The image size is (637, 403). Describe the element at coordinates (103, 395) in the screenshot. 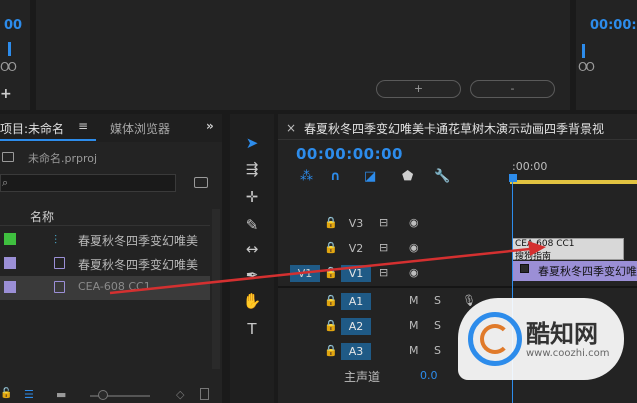

I see `zoom-slider-knob` at that location.